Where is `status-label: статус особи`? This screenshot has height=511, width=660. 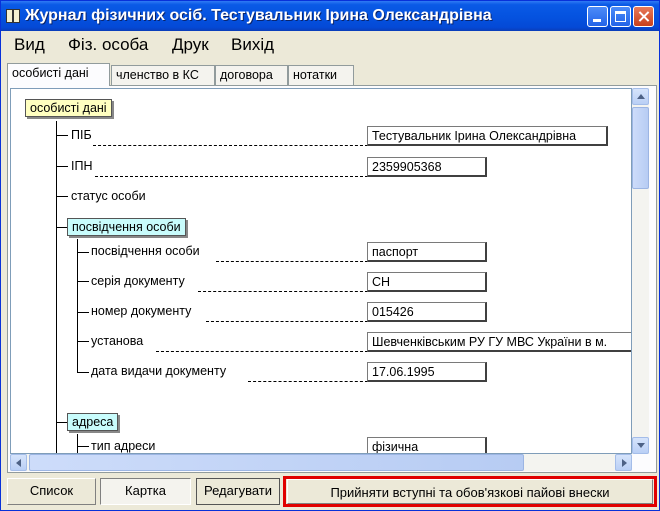 status-label: статус особи is located at coordinates (108, 196).